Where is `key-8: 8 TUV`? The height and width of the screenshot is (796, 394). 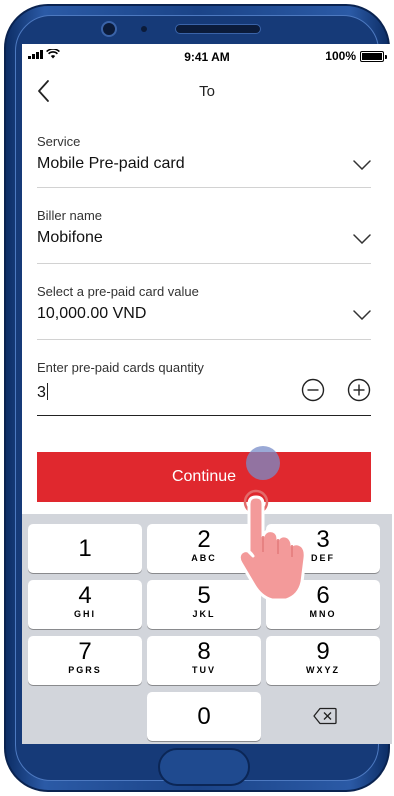 key-8: 8 TUV is located at coordinates (204, 660).